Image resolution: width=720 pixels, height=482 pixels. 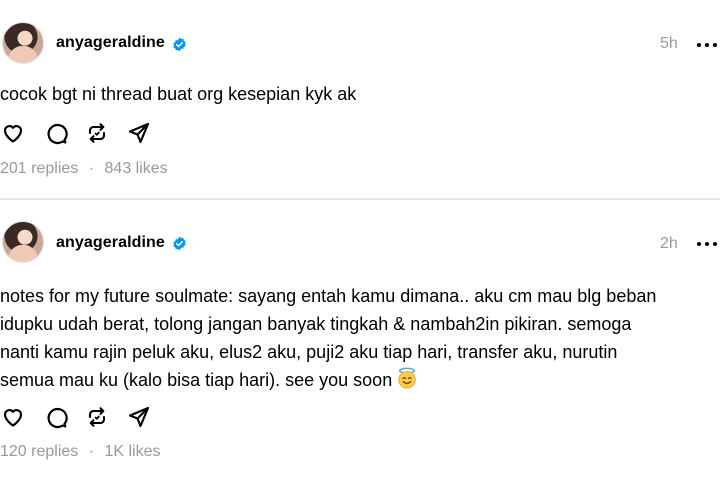 I want to click on replies-count: 120 replies, so click(x=39, y=451).